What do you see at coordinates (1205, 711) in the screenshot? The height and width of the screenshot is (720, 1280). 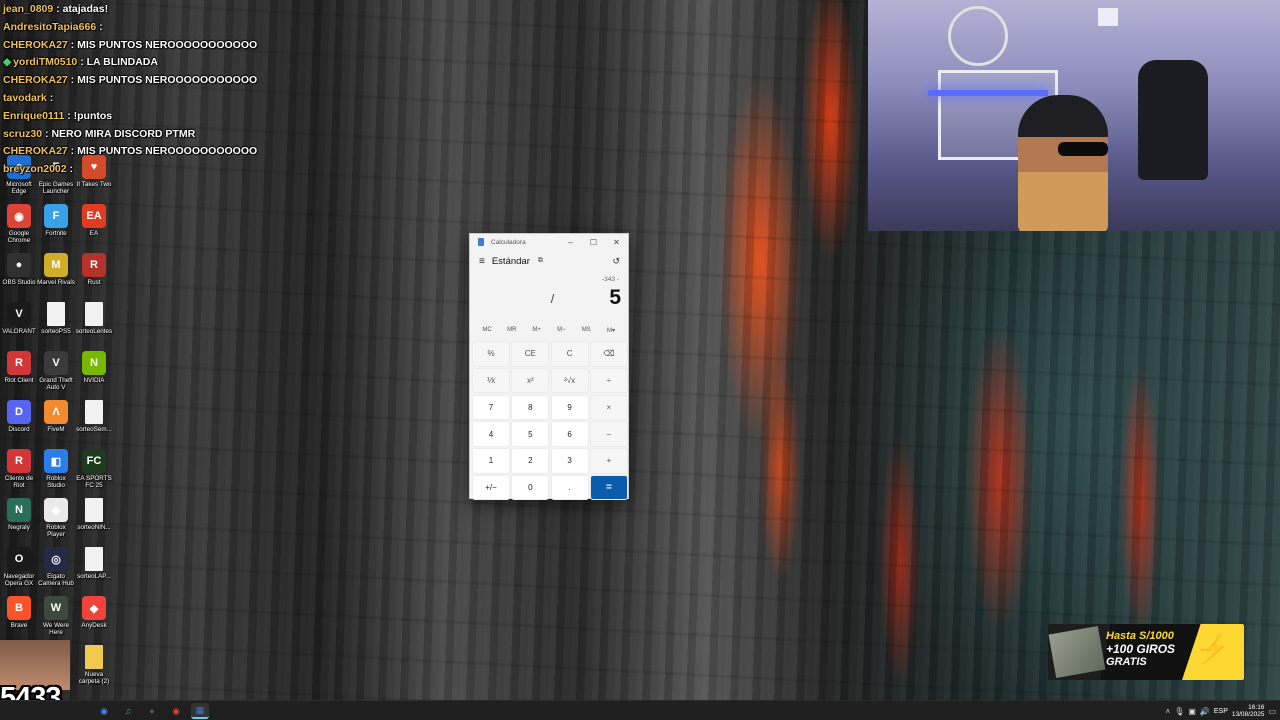 I see `volume-icon: 🔊` at bounding box center [1205, 711].